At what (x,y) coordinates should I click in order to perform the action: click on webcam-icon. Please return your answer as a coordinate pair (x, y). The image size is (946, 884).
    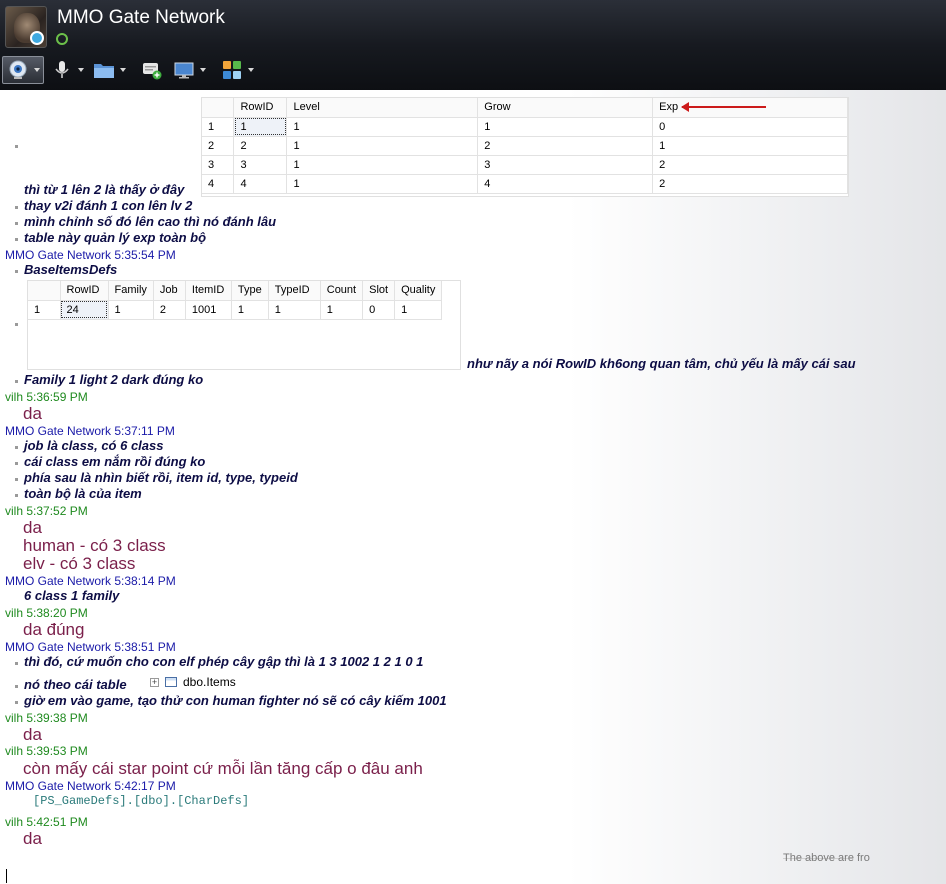
    Looking at the image, I should click on (18, 70).